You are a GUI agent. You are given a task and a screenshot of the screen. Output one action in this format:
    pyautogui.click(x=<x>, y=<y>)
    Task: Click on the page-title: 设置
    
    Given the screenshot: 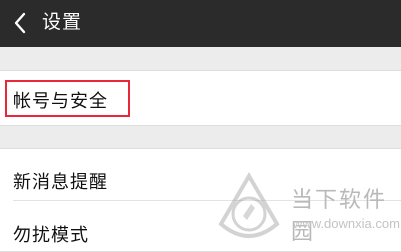 What is the action you would take?
    pyautogui.click(x=62, y=22)
    